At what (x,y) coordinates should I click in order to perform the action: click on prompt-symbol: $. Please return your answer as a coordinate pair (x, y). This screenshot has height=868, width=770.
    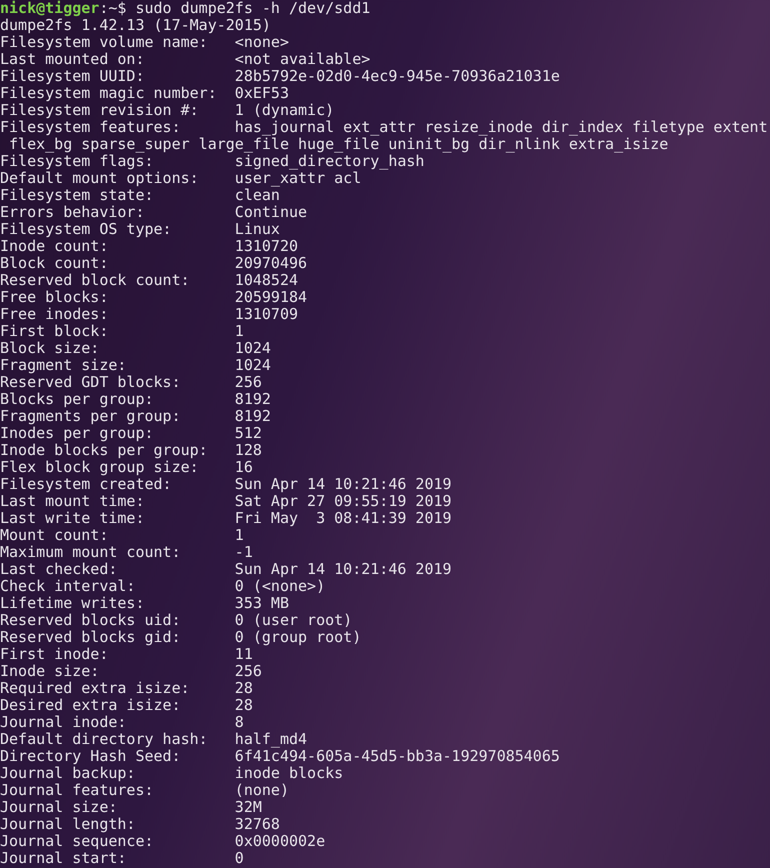
    Looking at the image, I should click on (121, 8).